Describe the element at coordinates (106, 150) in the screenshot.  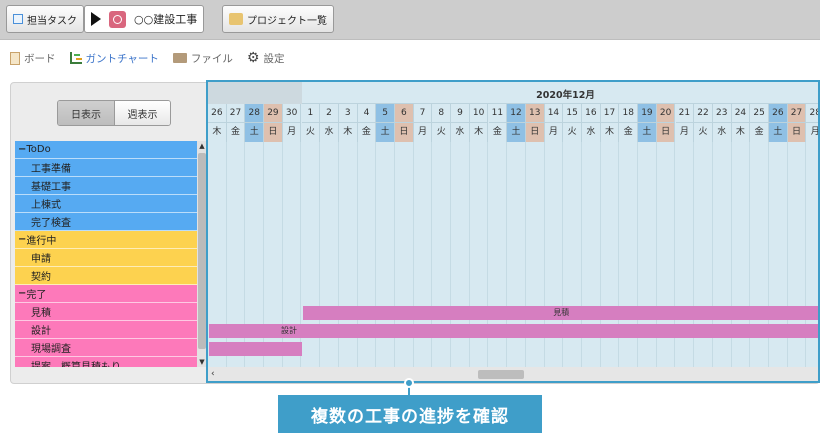
I see `tree-group-row: − ToDo` at that location.